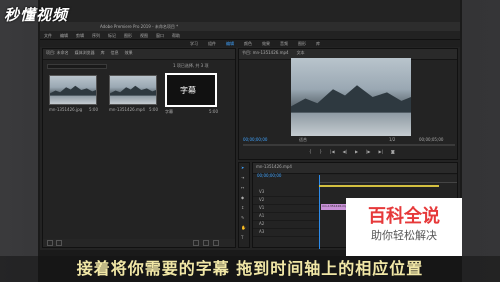  What do you see at coordinates (242, 217) in the screenshot?
I see `pen-tool-icon: ✎` at bounding box center [242, 217].